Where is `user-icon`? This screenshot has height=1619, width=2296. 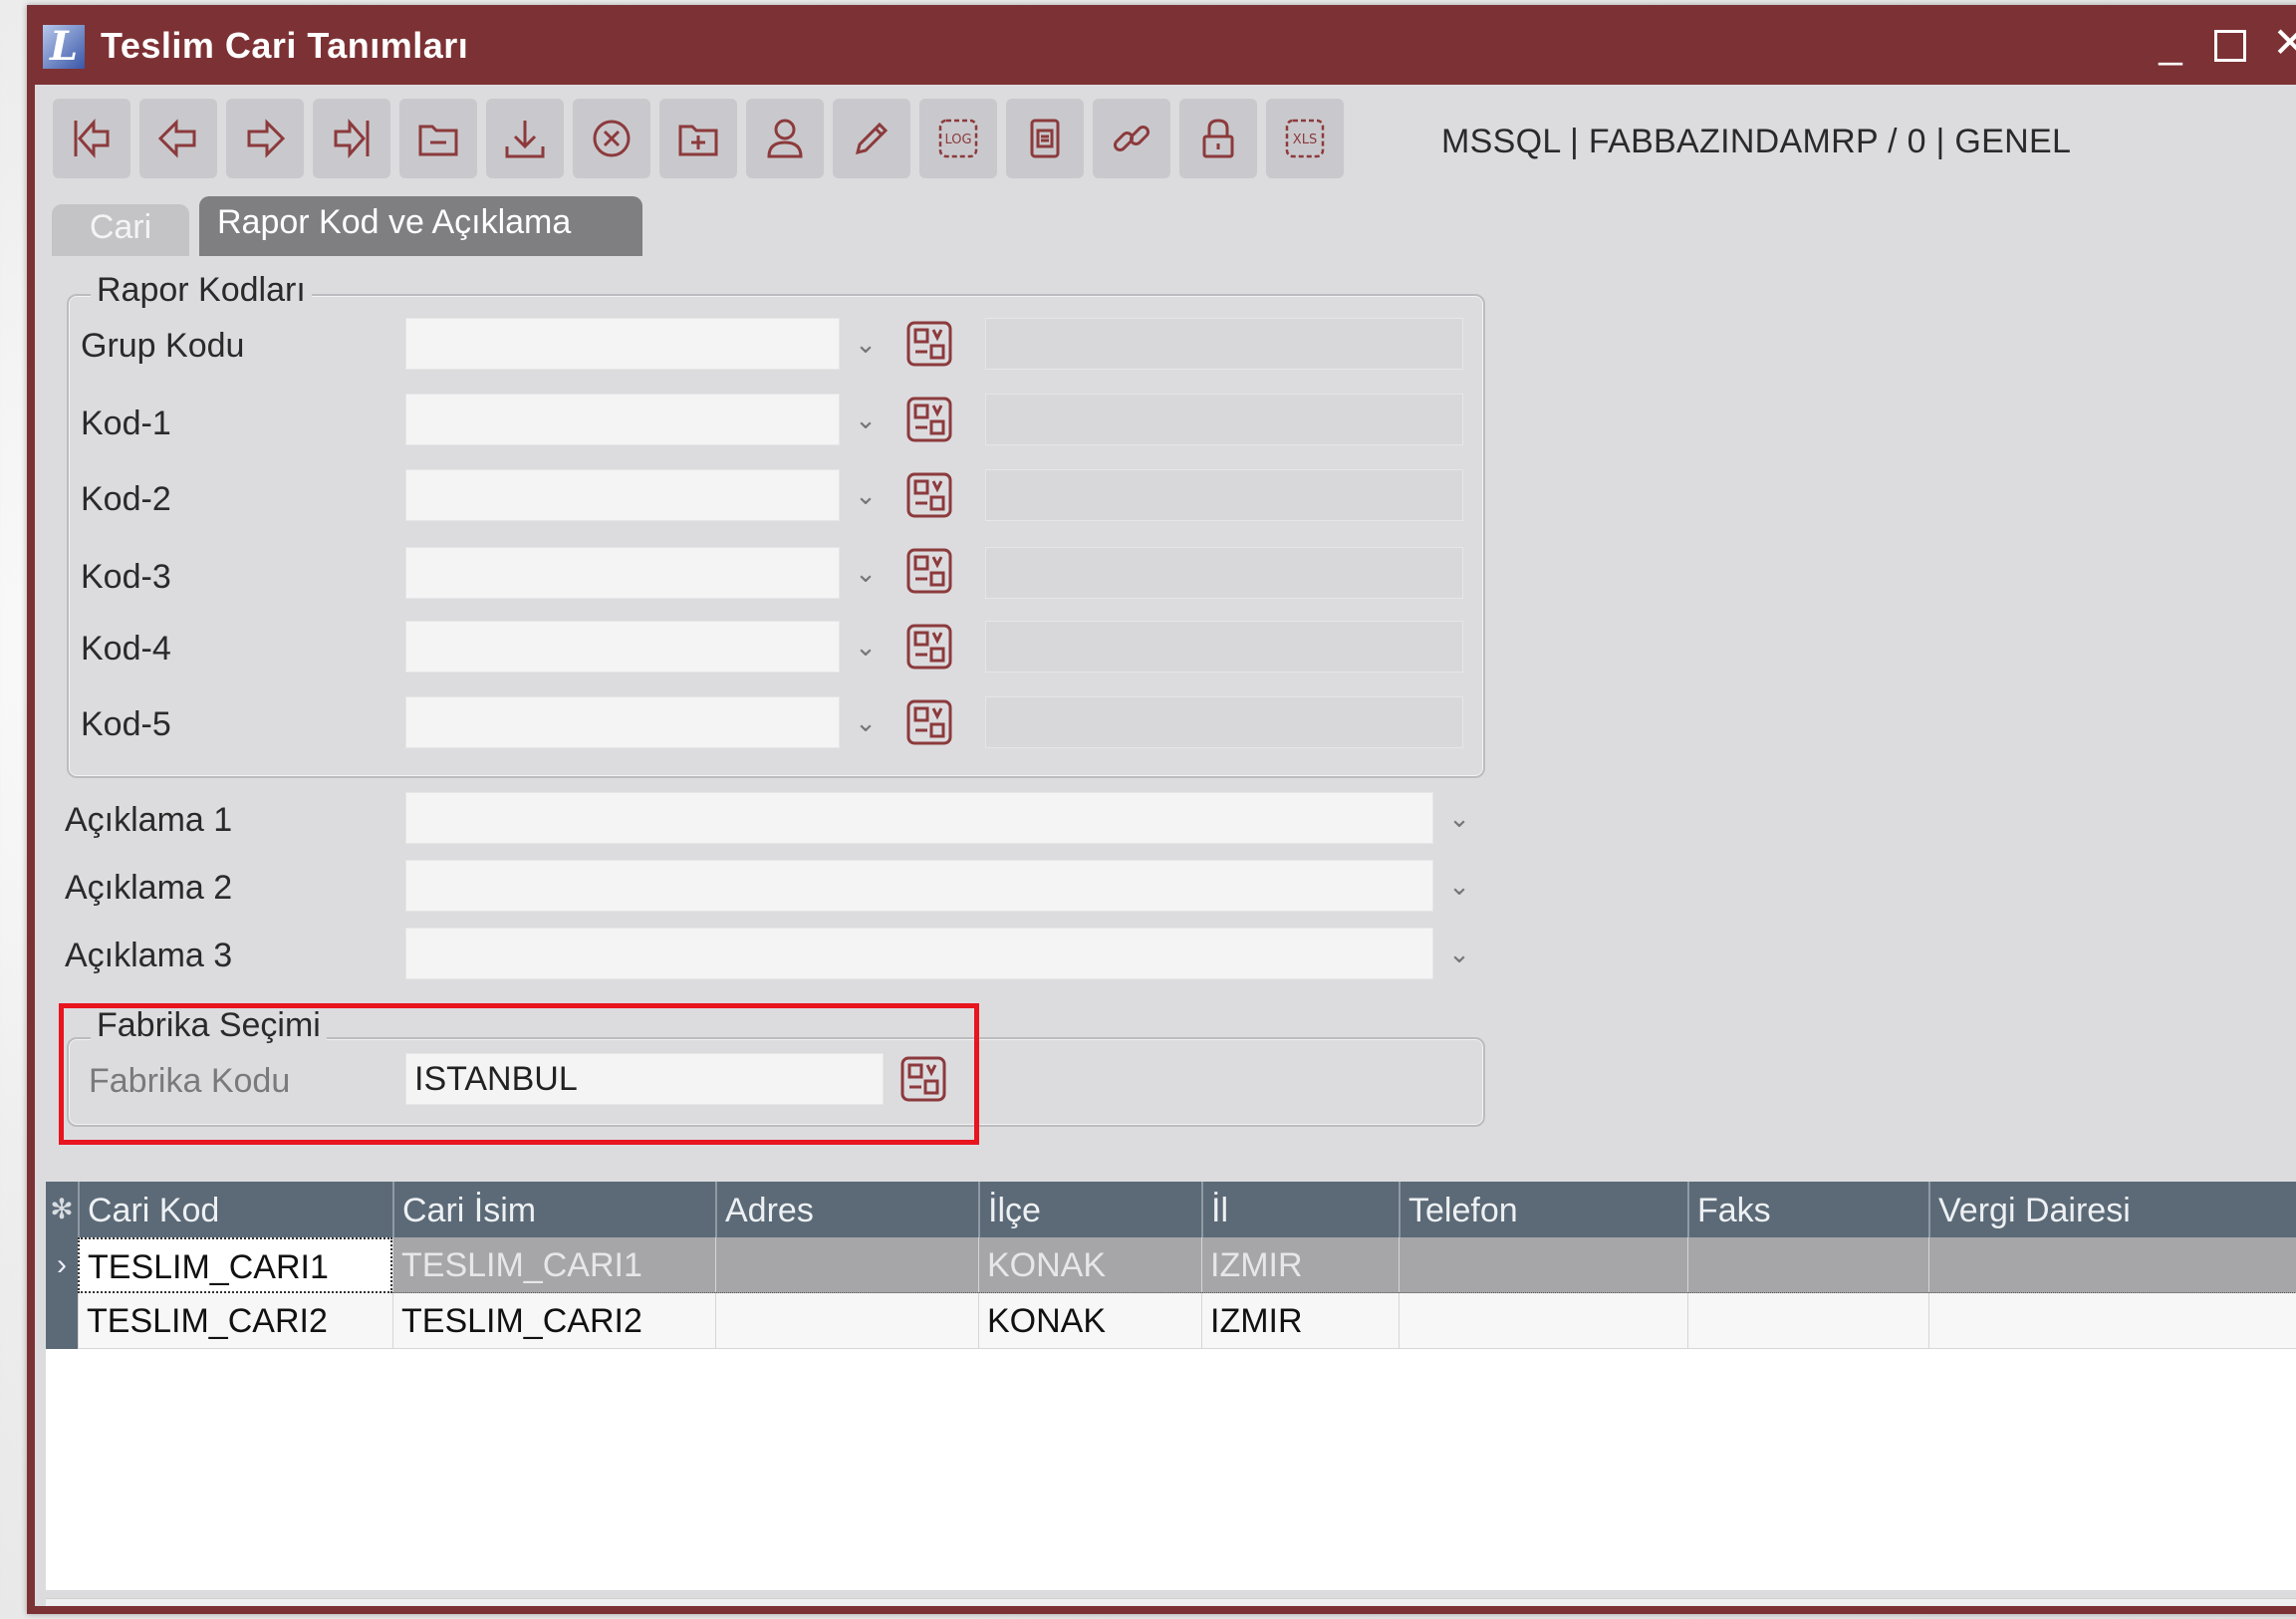
user-icon is located at coordinates (785, 139).